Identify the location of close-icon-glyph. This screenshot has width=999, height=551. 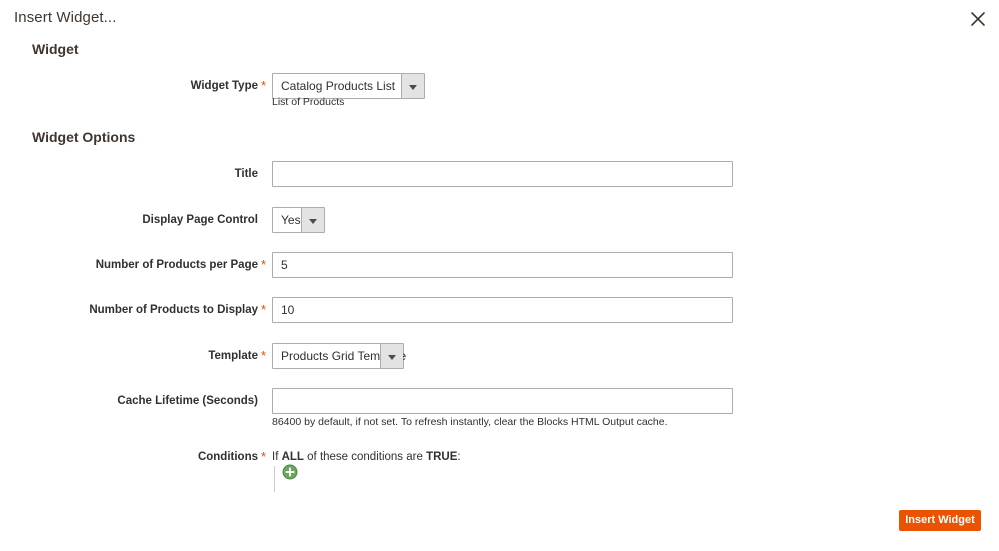
(978, 19).